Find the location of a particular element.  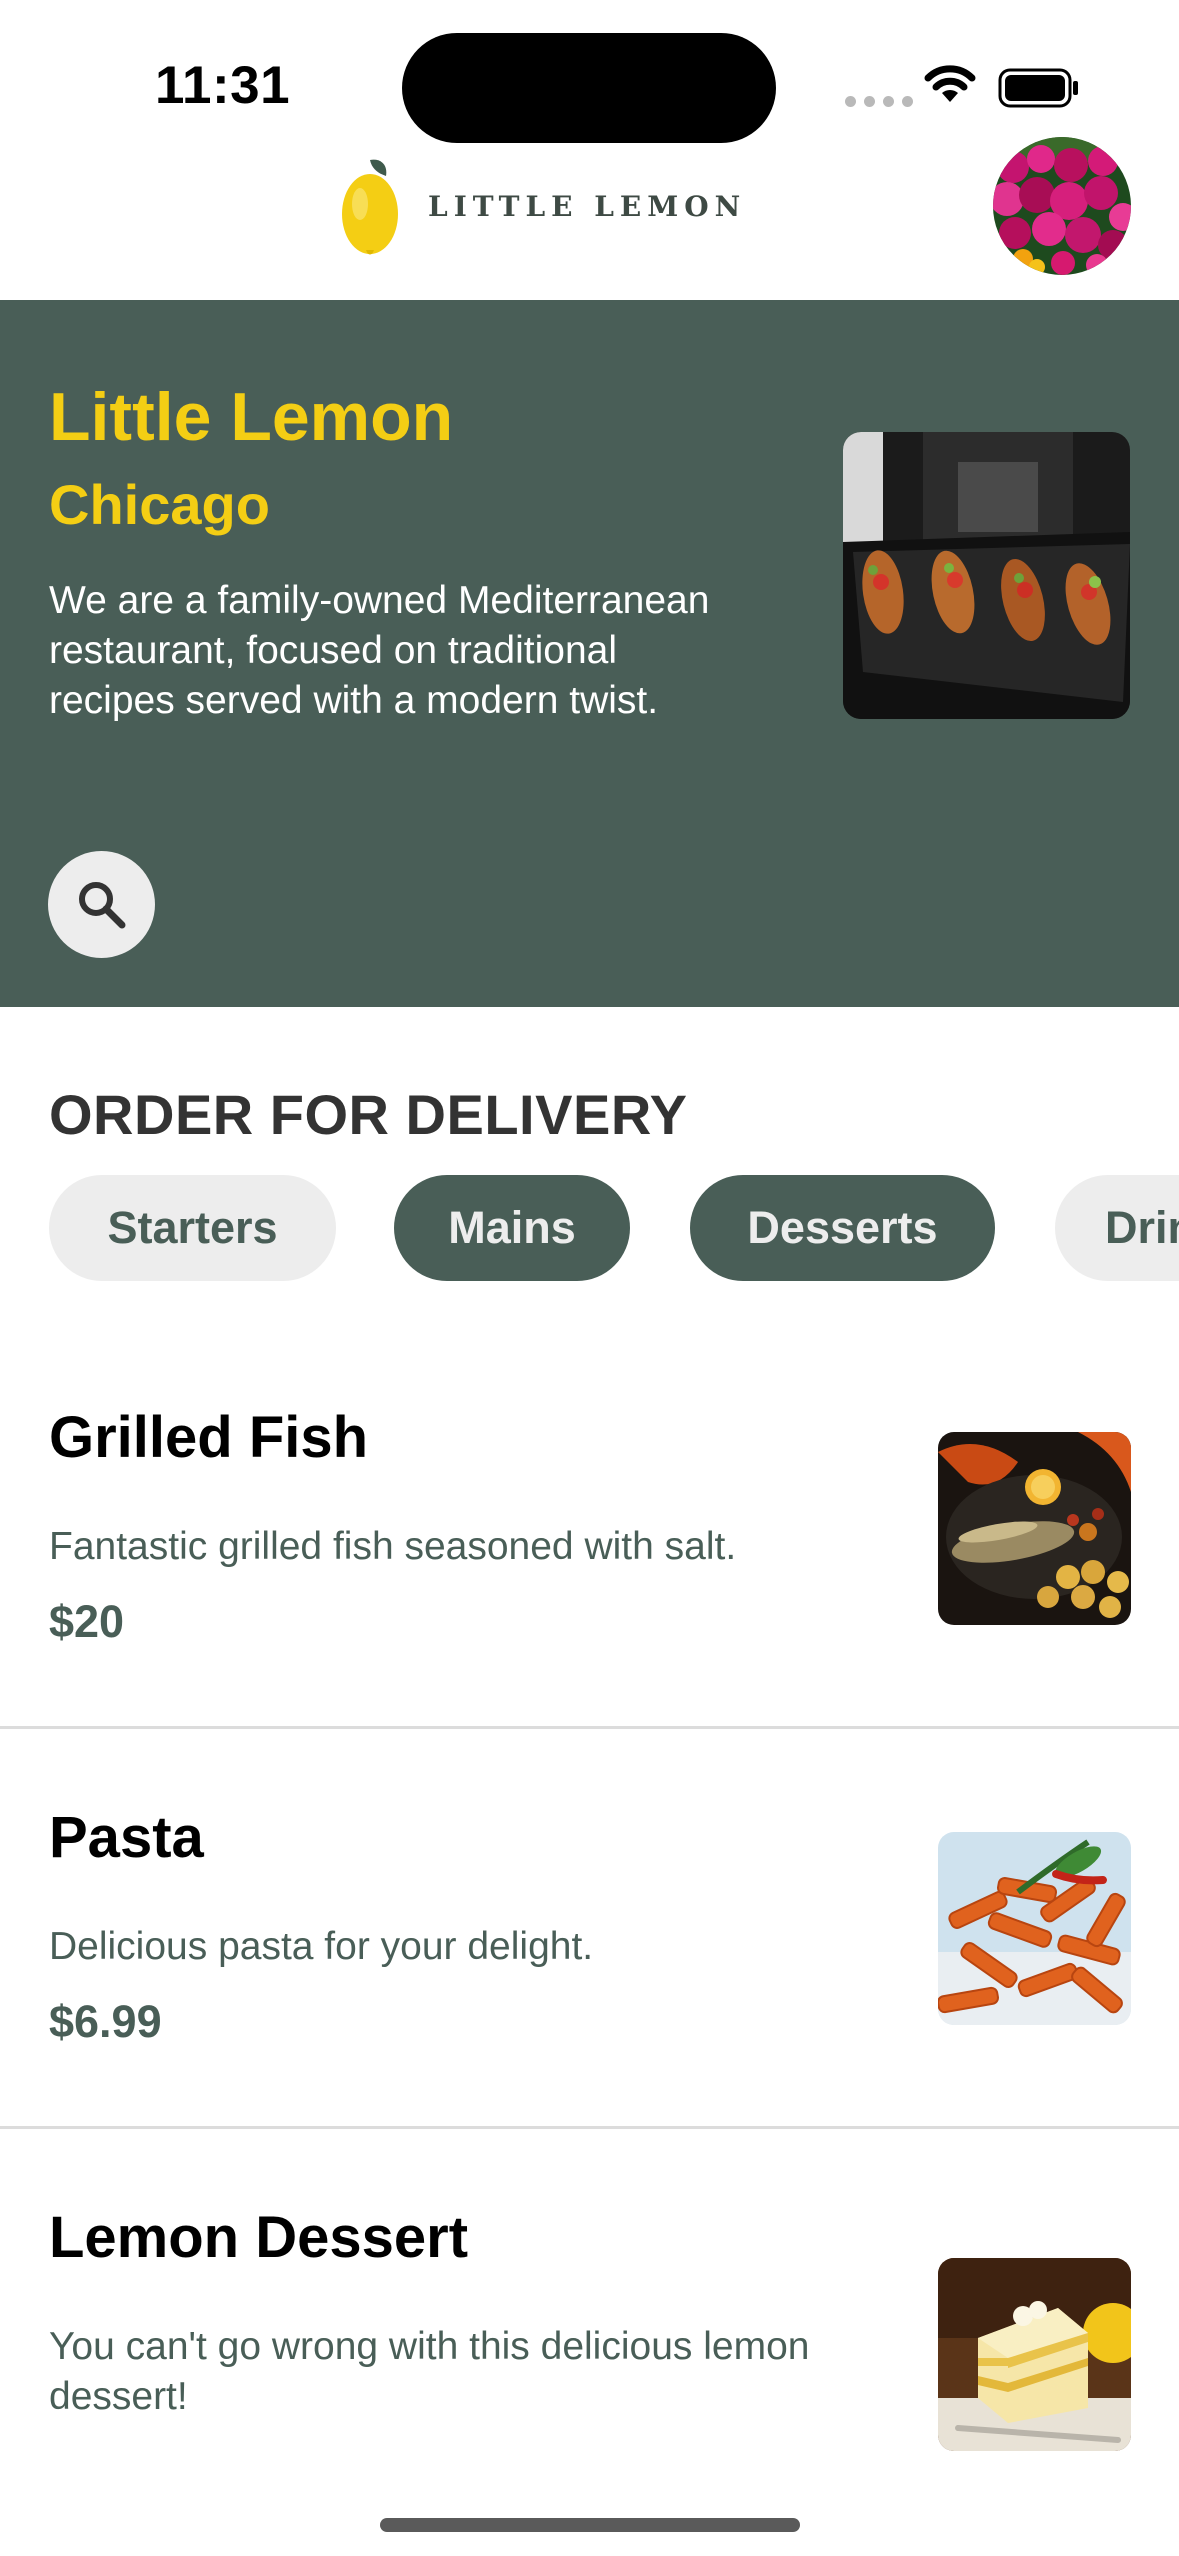

search-button is located at coordinates (101, 904).